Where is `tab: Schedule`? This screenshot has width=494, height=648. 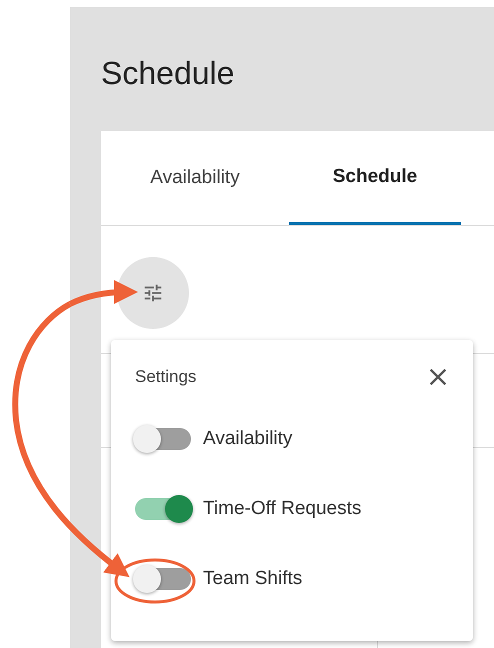 tab: Schedule is located at coordinates (375, 178).